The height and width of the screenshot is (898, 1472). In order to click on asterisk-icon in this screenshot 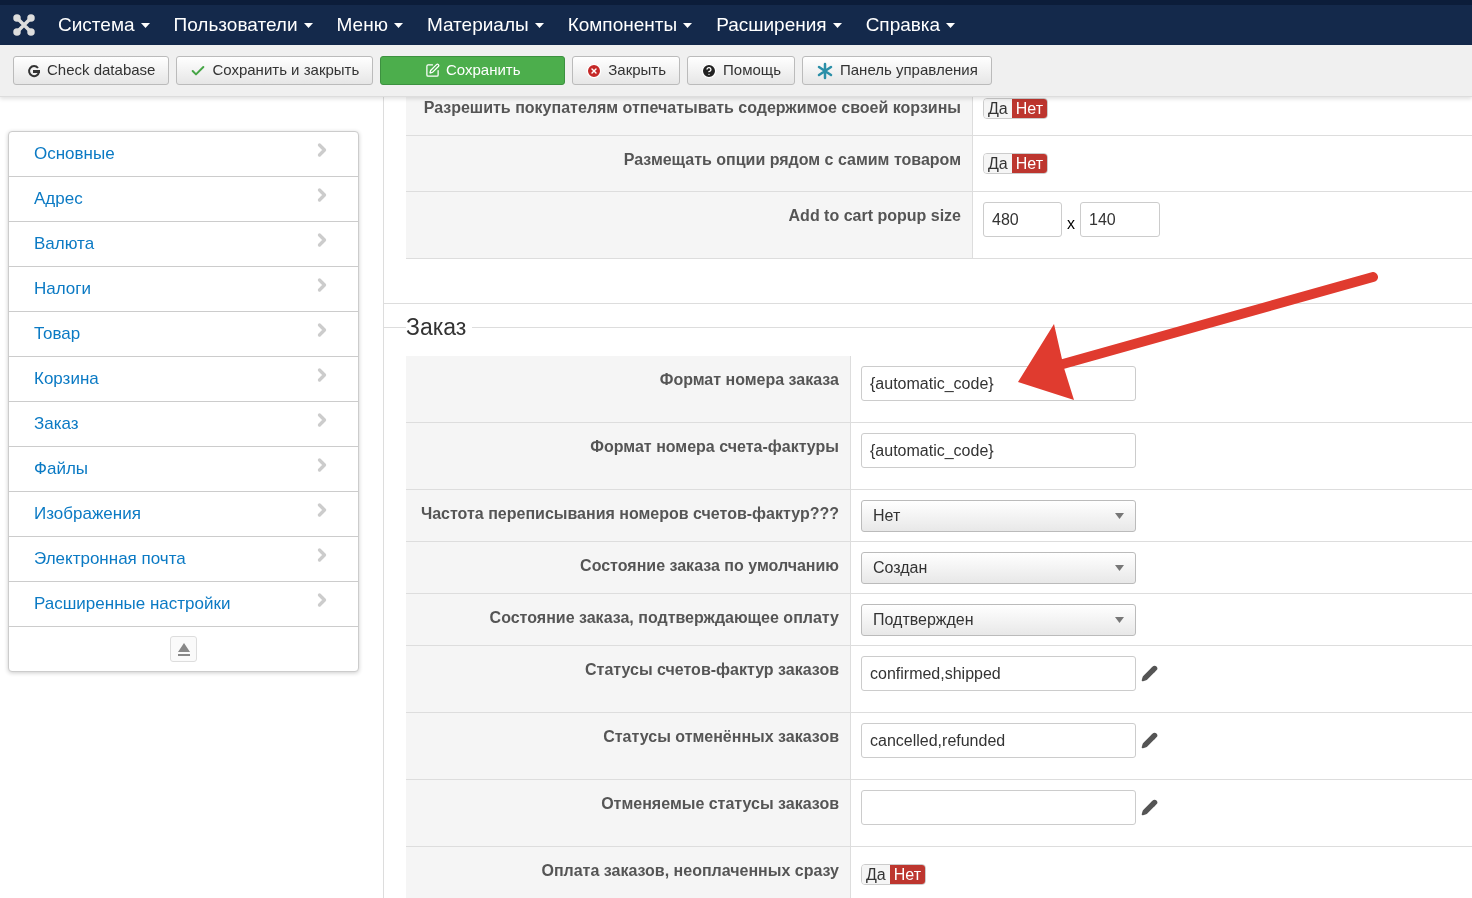, I will do `click(824, 70)`.